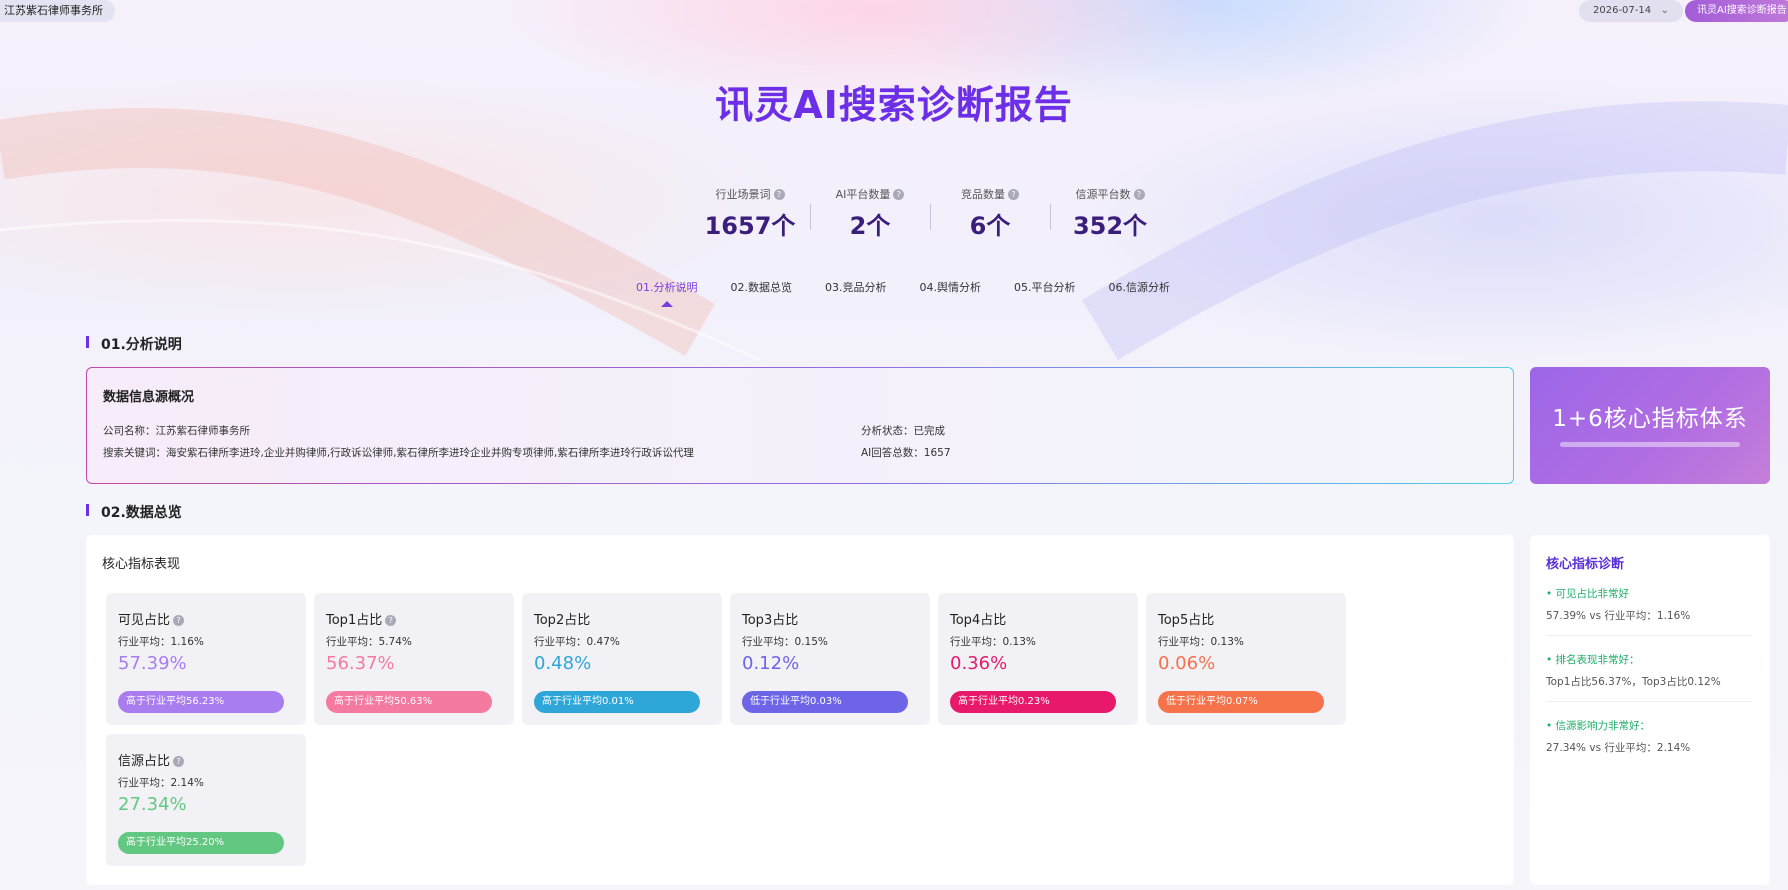 The image size is (1788, 890). I want to click on metric-card: Top4占比行业平均：0.13% 0.36% 高于行业平均0.23%, so click(1038, 659).